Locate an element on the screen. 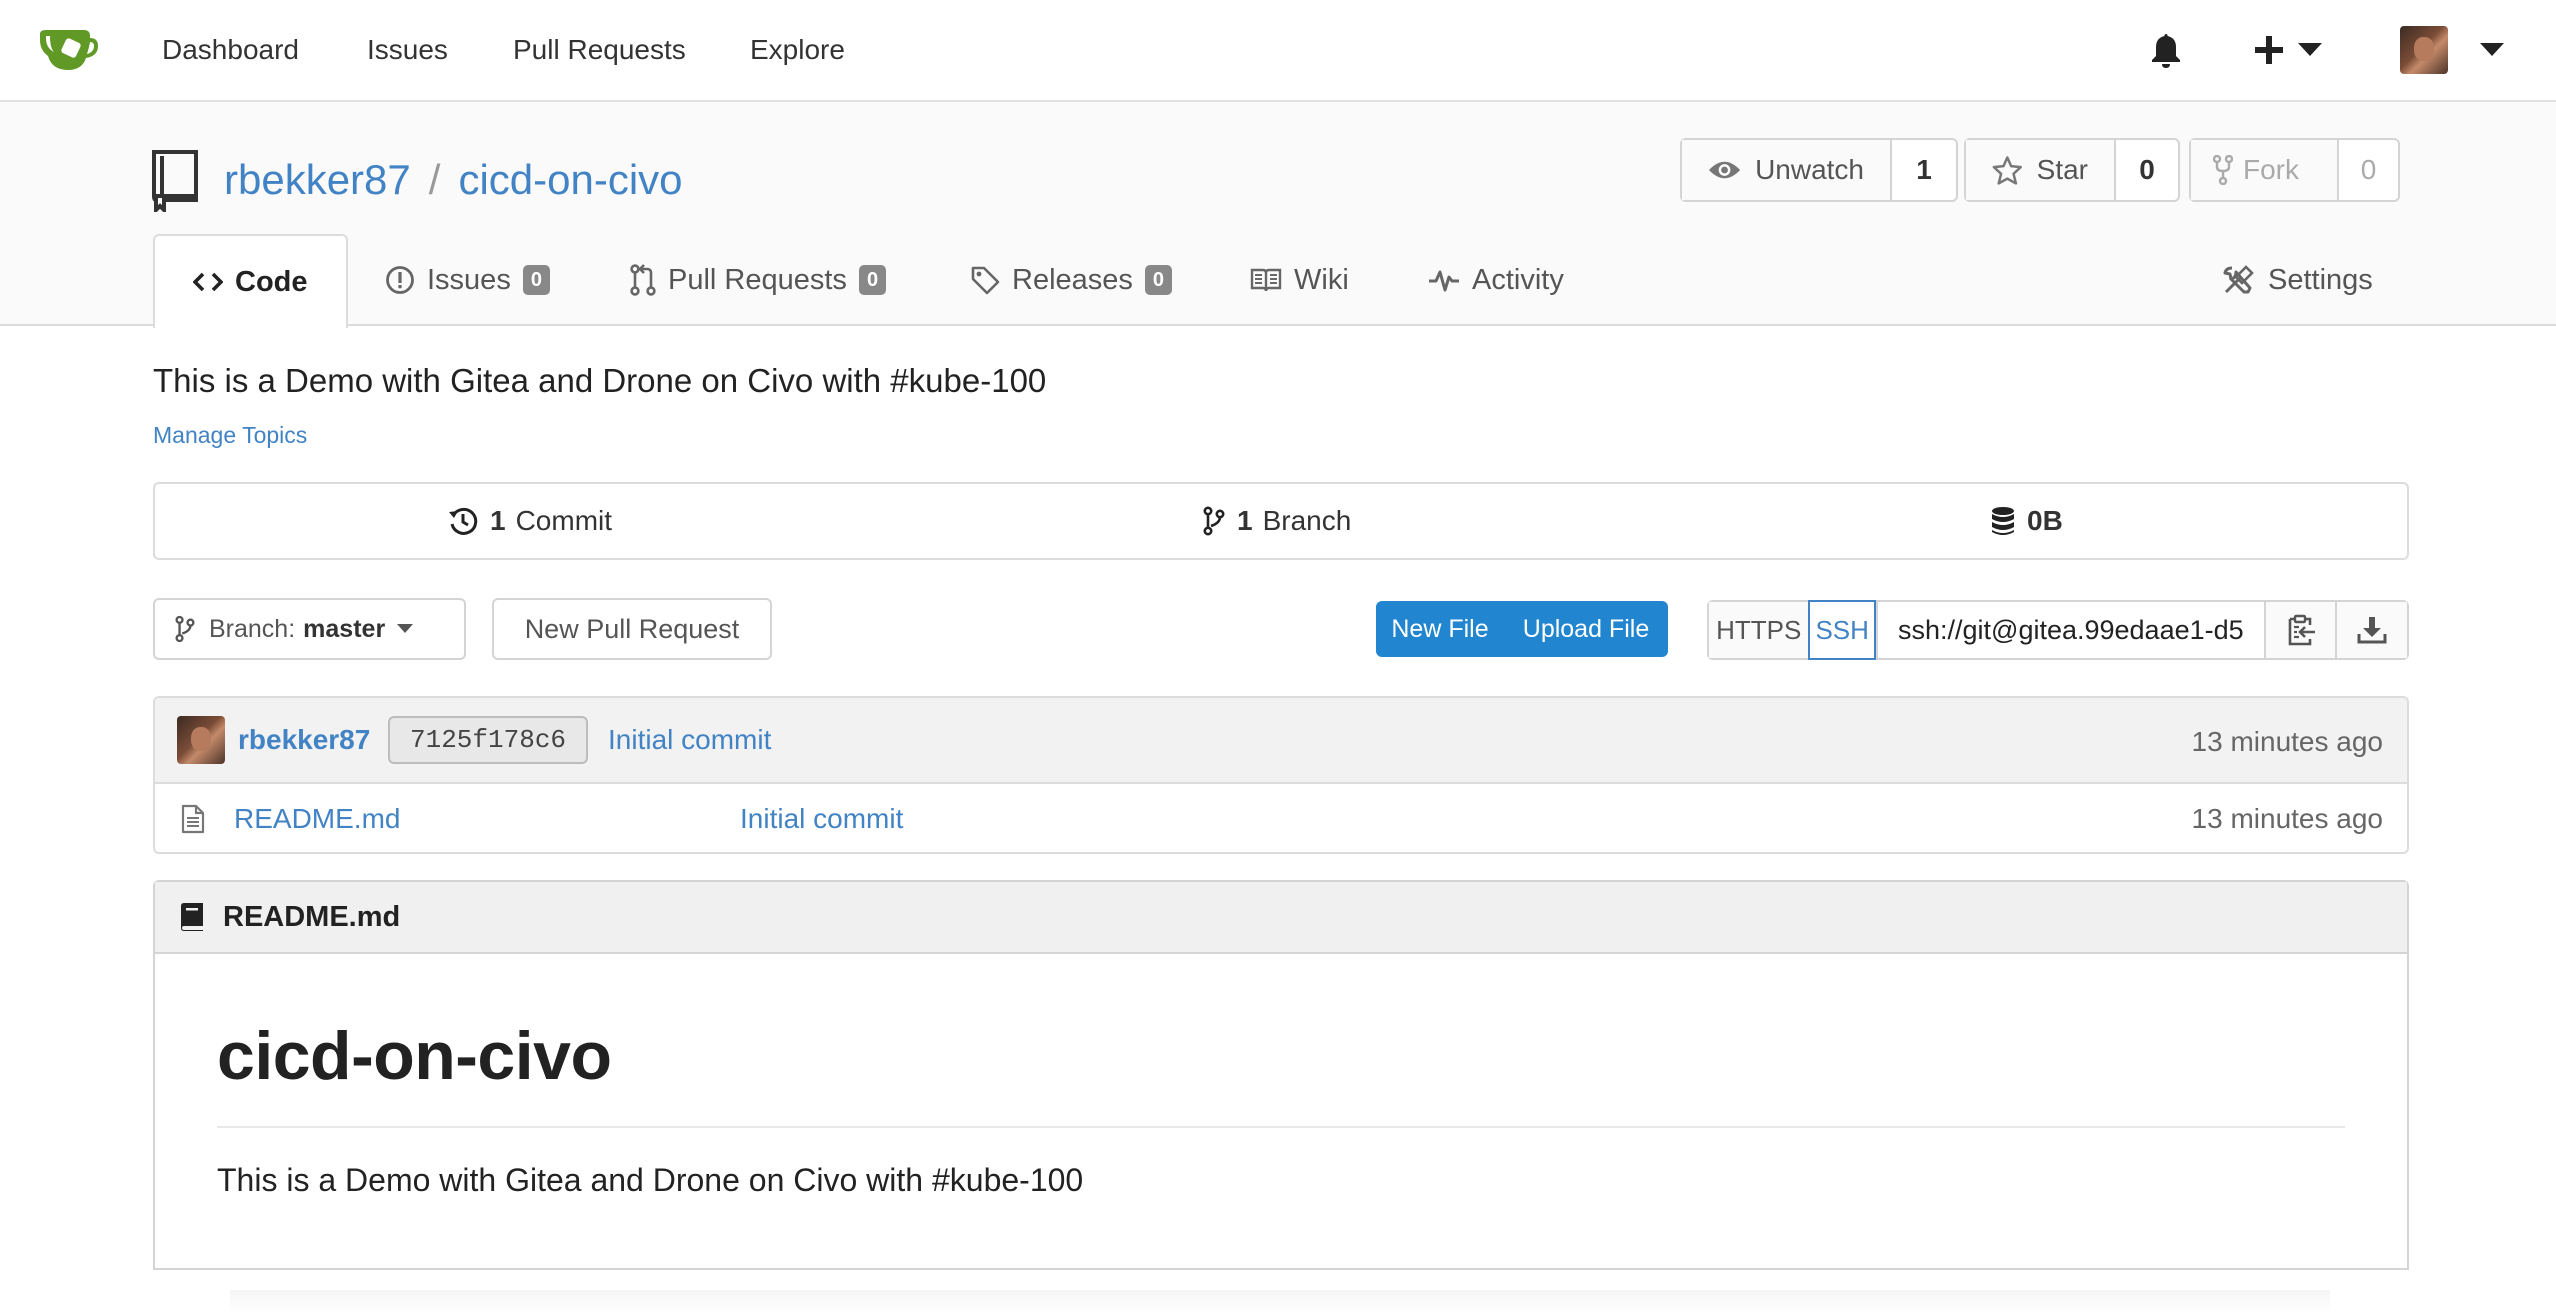  readme-filename: README.md is located at coordinates (312, 916).